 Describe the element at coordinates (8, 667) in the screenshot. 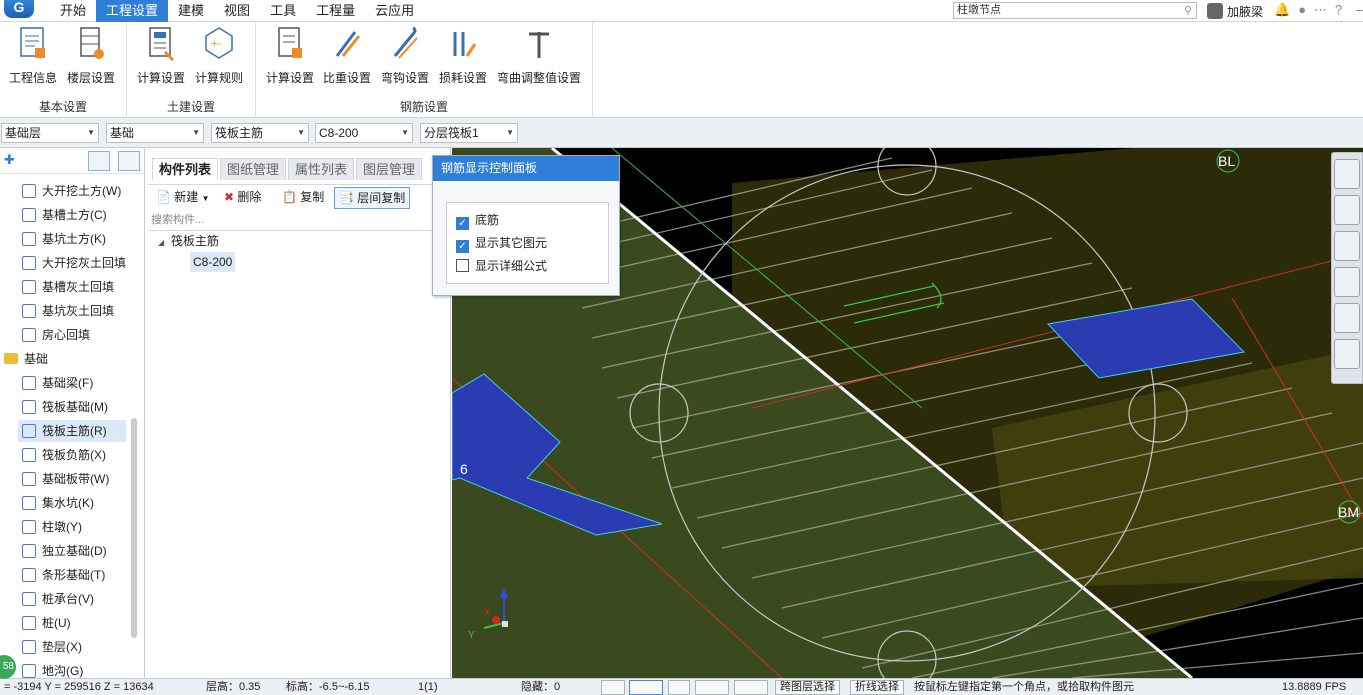

I see `performance-badge: 58` at that location.